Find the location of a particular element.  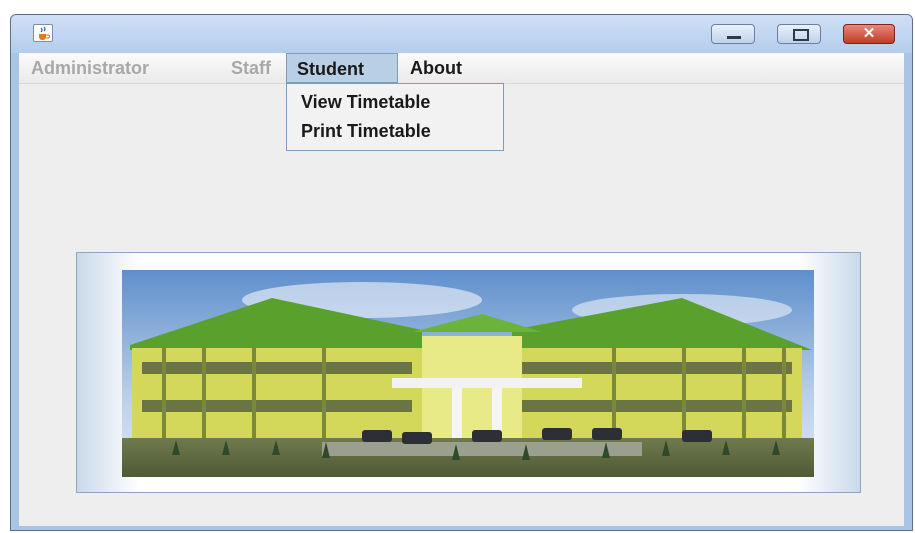

menu-staff: Staff is located at coordinates (251, 68).